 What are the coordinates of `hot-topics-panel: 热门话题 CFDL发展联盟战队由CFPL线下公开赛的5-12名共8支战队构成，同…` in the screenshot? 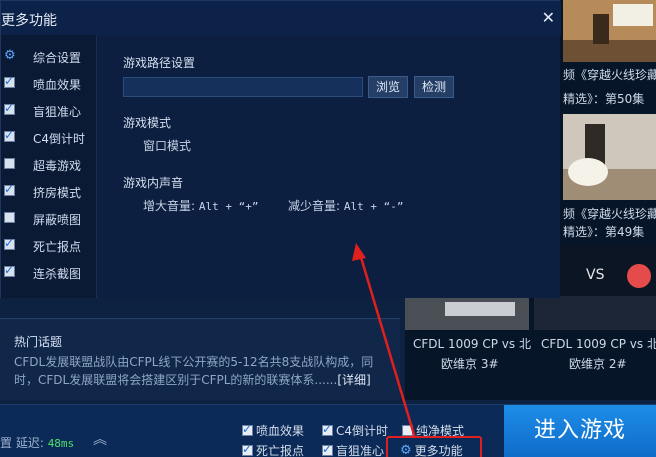 It's located at (200, 359).